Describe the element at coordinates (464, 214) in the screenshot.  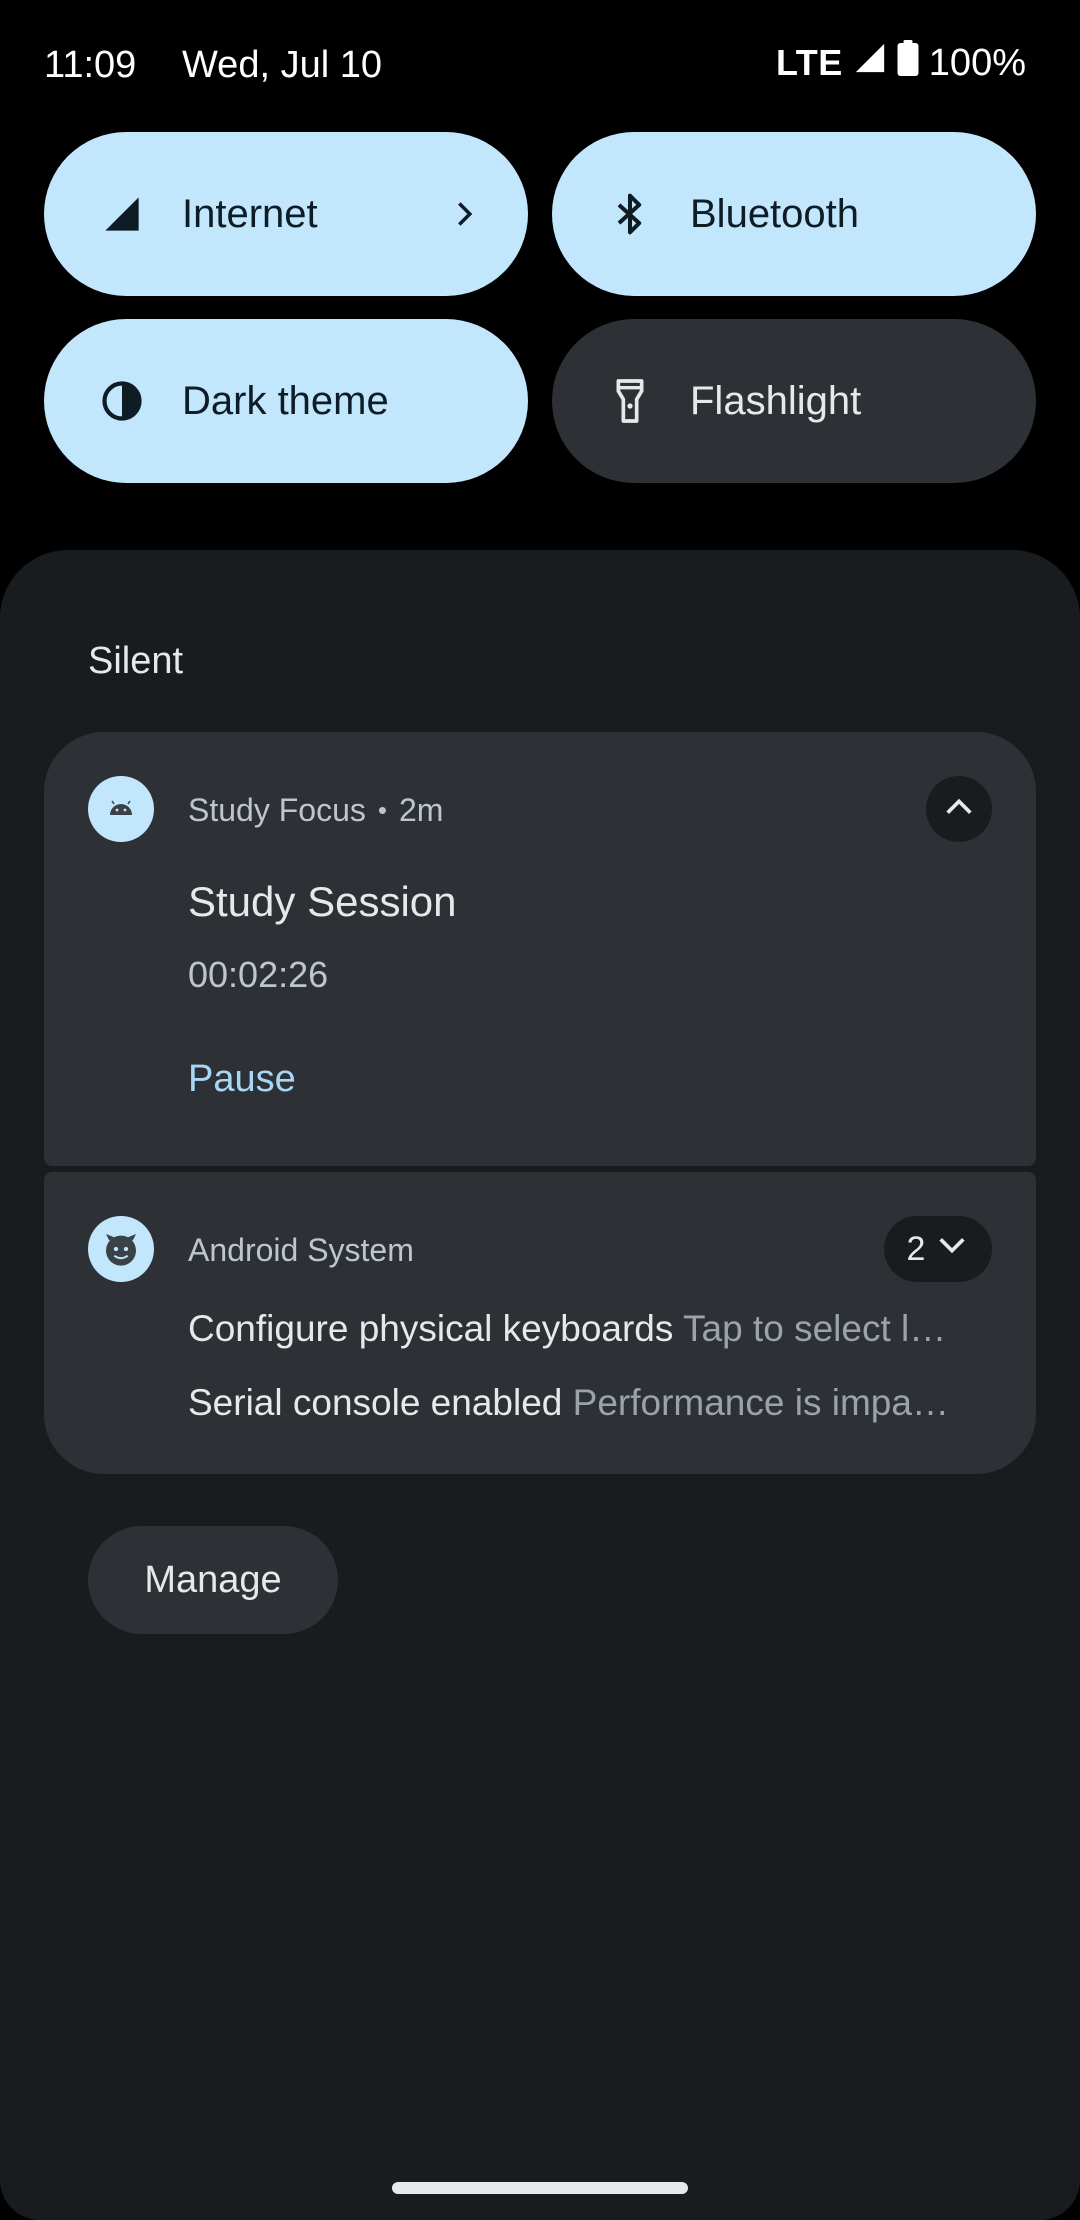
I see `chevron-right-icon` at that location.